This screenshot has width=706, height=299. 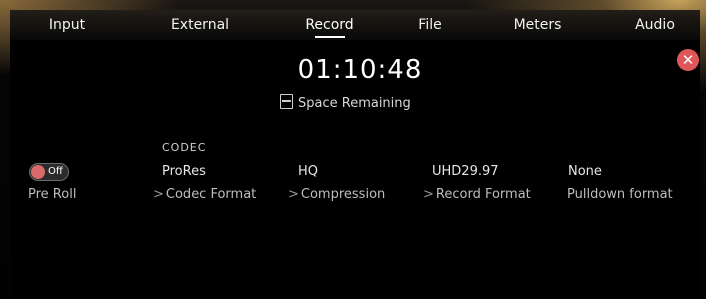 I want to click on tab-record: Record, so click(x=329, y=25).